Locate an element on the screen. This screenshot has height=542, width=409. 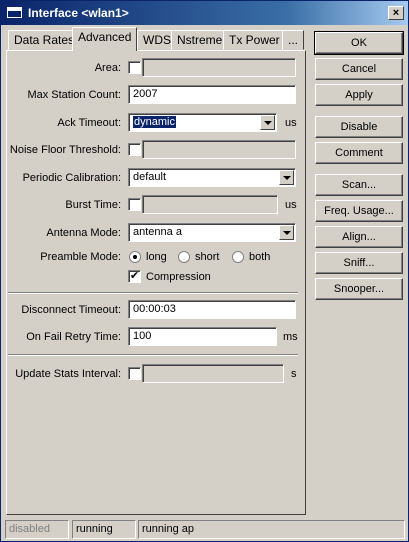
periodic-calibration-label: Periodic Calibration: is located at coordinates (71, 178).